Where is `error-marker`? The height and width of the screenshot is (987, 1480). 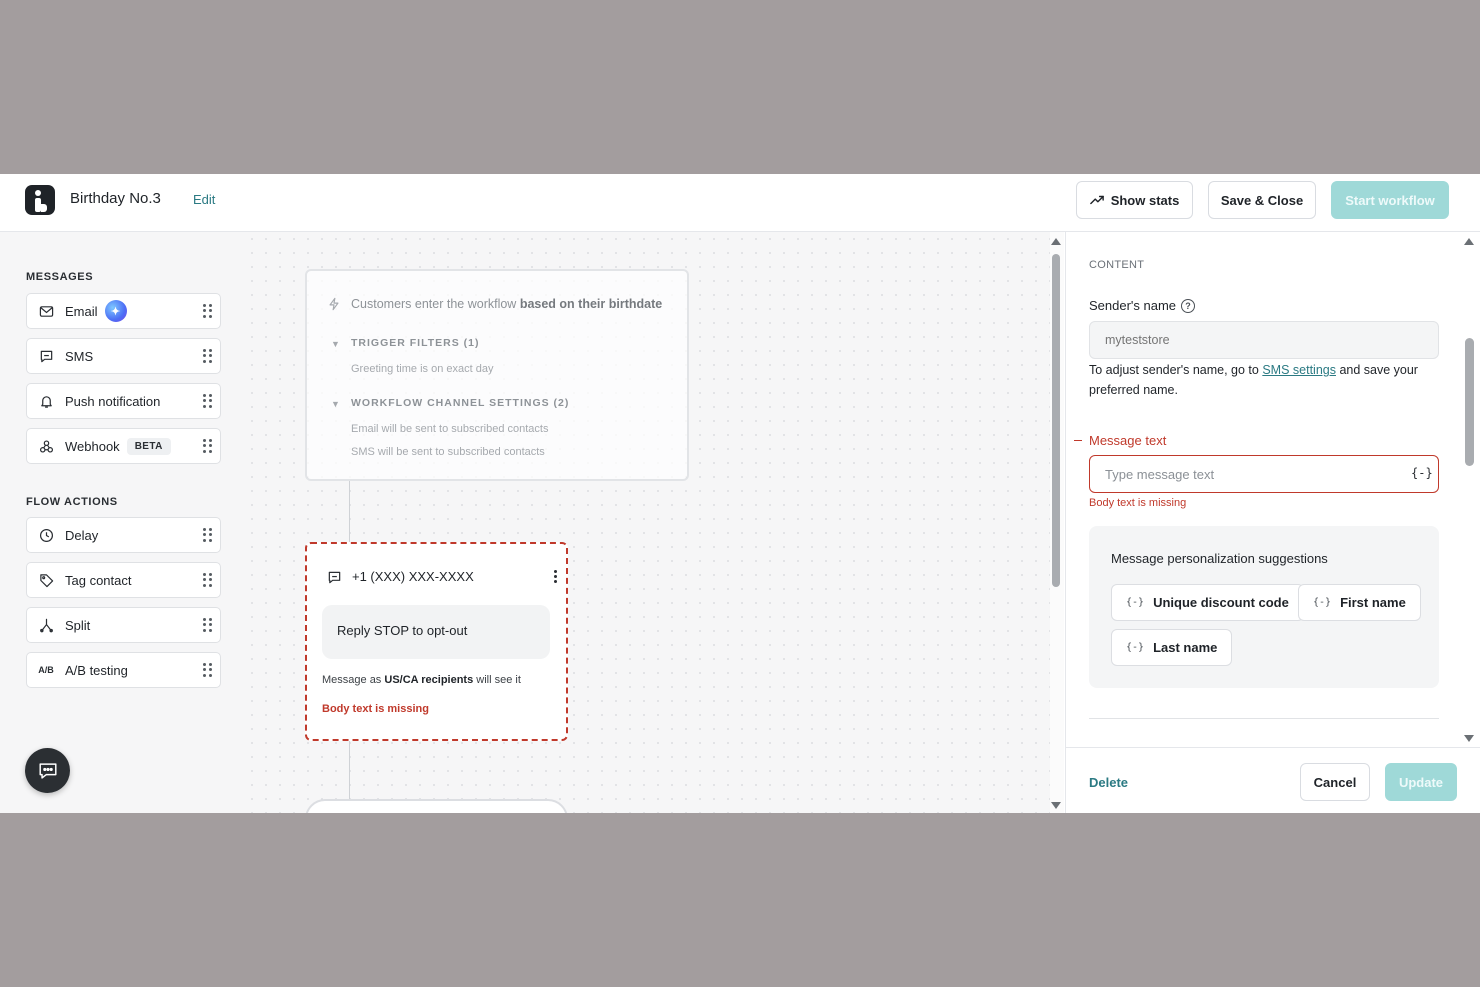 error-marker is located at coordinates (1078, 440).